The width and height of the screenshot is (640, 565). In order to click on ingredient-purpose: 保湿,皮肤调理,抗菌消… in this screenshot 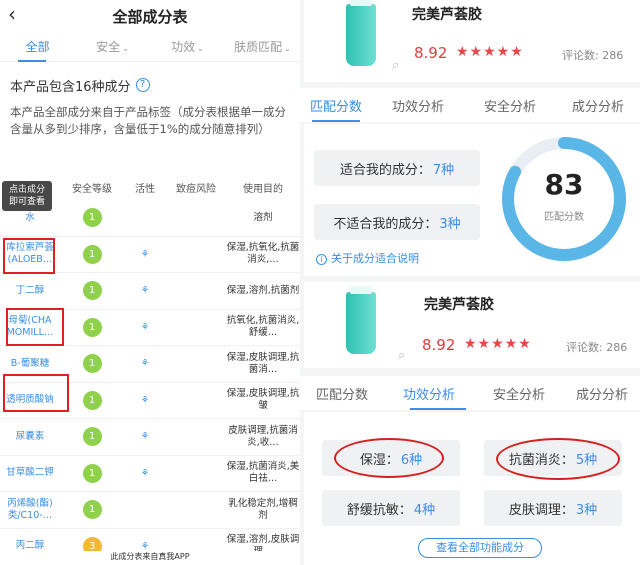, I will do `click(263, 363)`.